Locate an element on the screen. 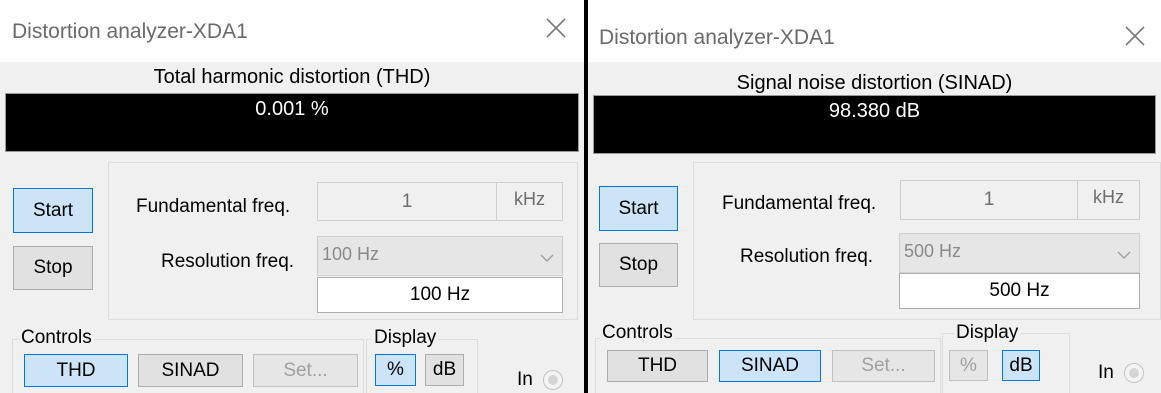  resolution-freq-select: 500 Hz is located at coordinates (1019, 253).